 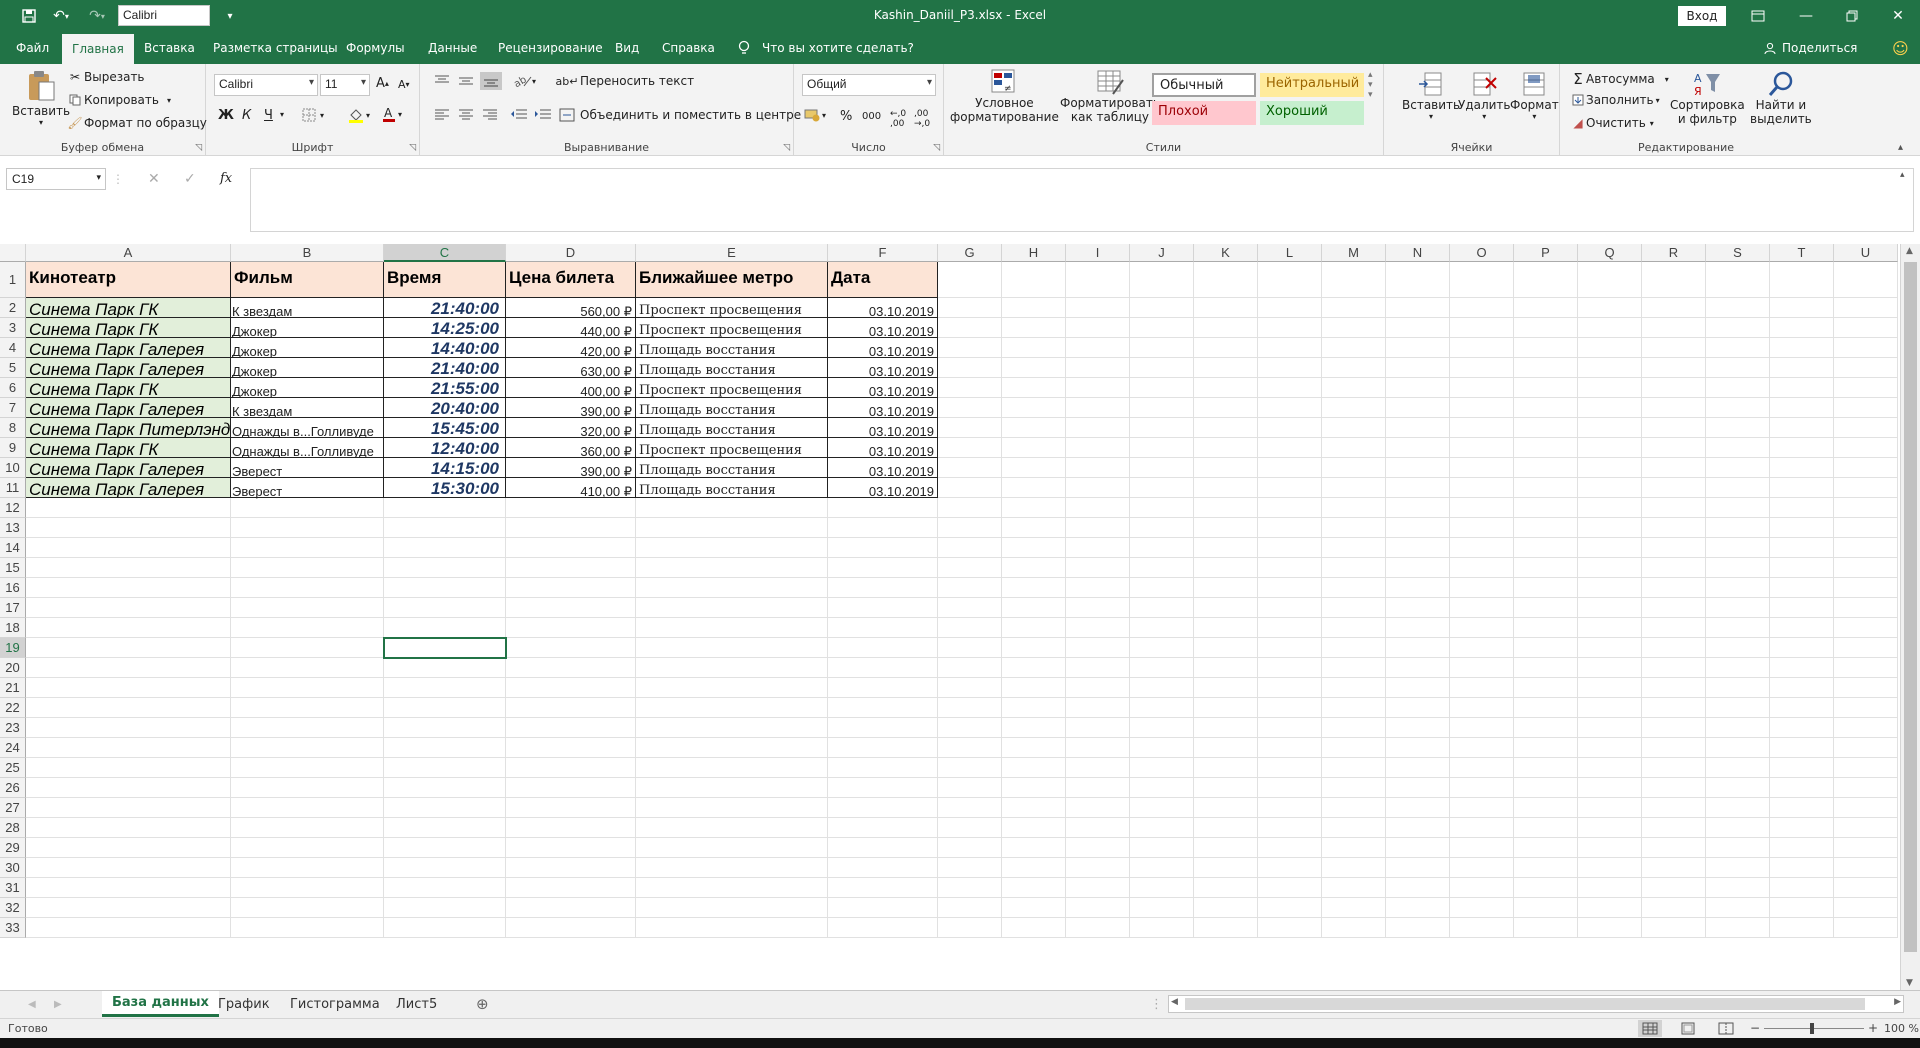 What do you see at coordinates (307, 348) in the screenshot?
I see `film-cell: Джокер` at bounding box center [307, 348].